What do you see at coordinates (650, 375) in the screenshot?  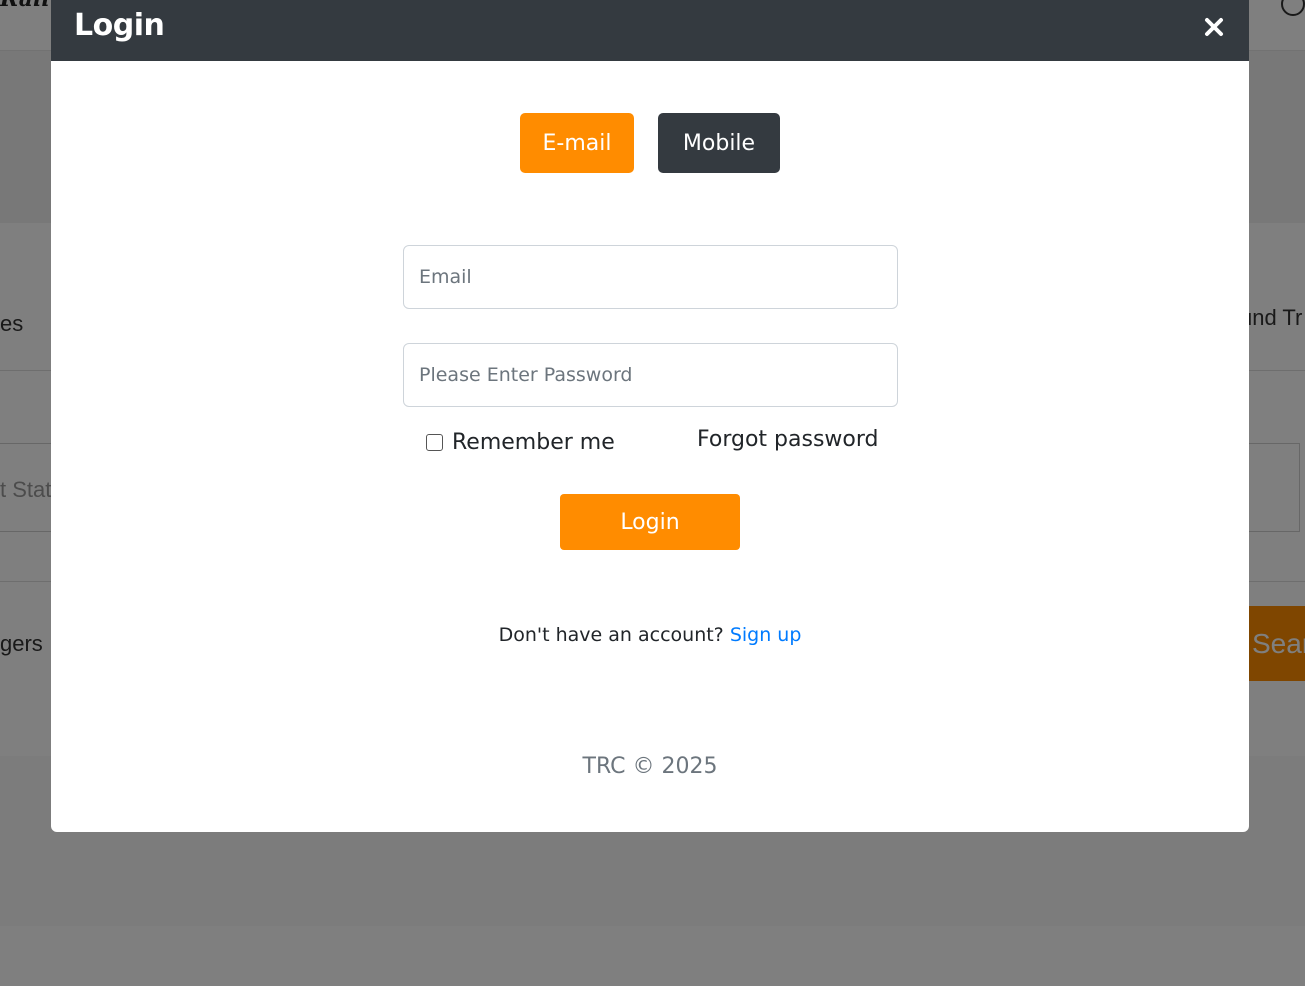 I see `password-field` at bounding box center [650, 375].